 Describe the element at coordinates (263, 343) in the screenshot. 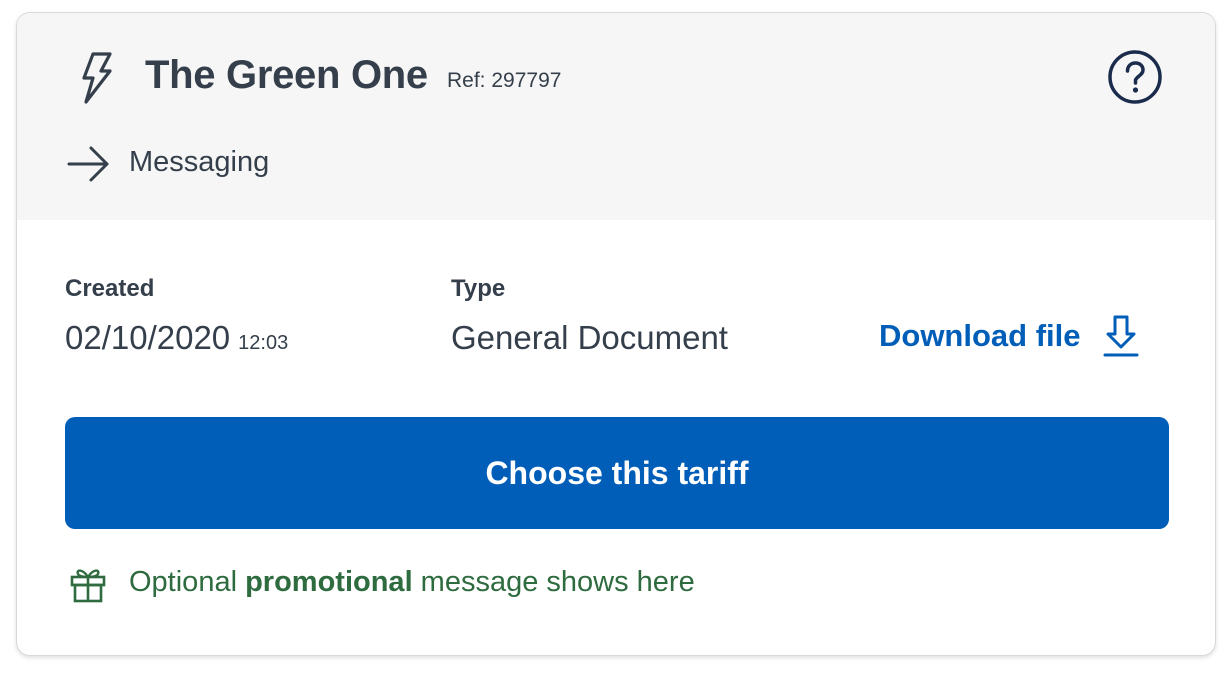

I see `created-time: 12:03` at that location.